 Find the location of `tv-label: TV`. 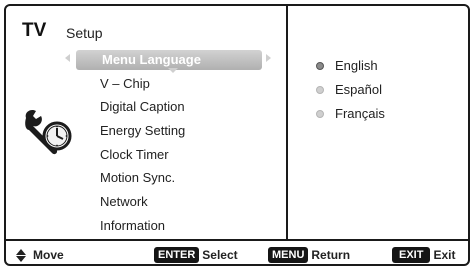

tv-label: TV is located at coordinates (34, 30).